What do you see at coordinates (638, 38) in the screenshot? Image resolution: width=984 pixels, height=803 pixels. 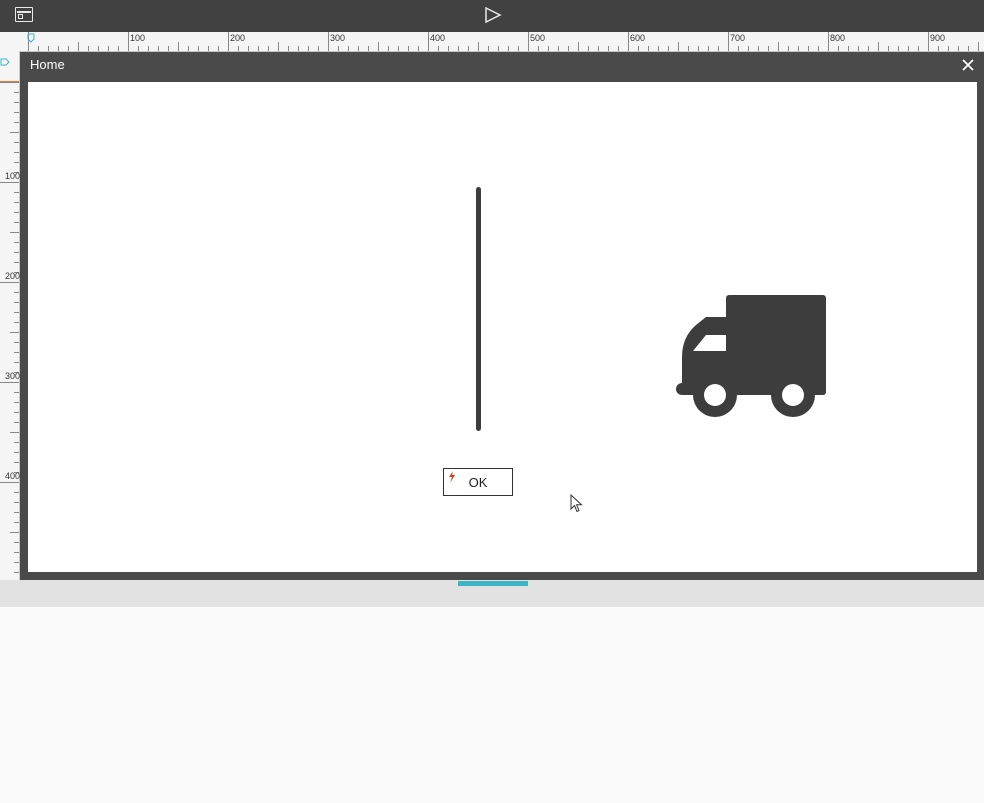 I see `ruler-label: 600` at bounding box center [638, 38].